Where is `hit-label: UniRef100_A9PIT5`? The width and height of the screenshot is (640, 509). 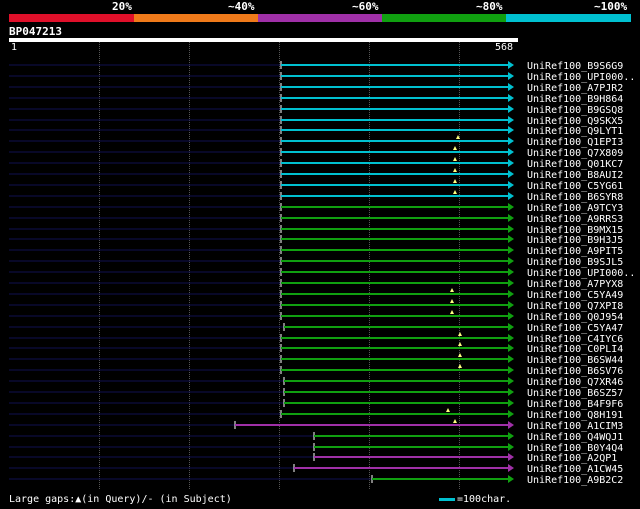
hit-label: UniRef100_A9PIT5 is located at coordinates (575, 251).